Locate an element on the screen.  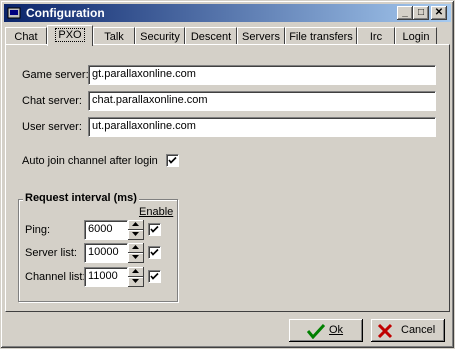
cancel-button: Cancel is located at coordinates (408, 330).